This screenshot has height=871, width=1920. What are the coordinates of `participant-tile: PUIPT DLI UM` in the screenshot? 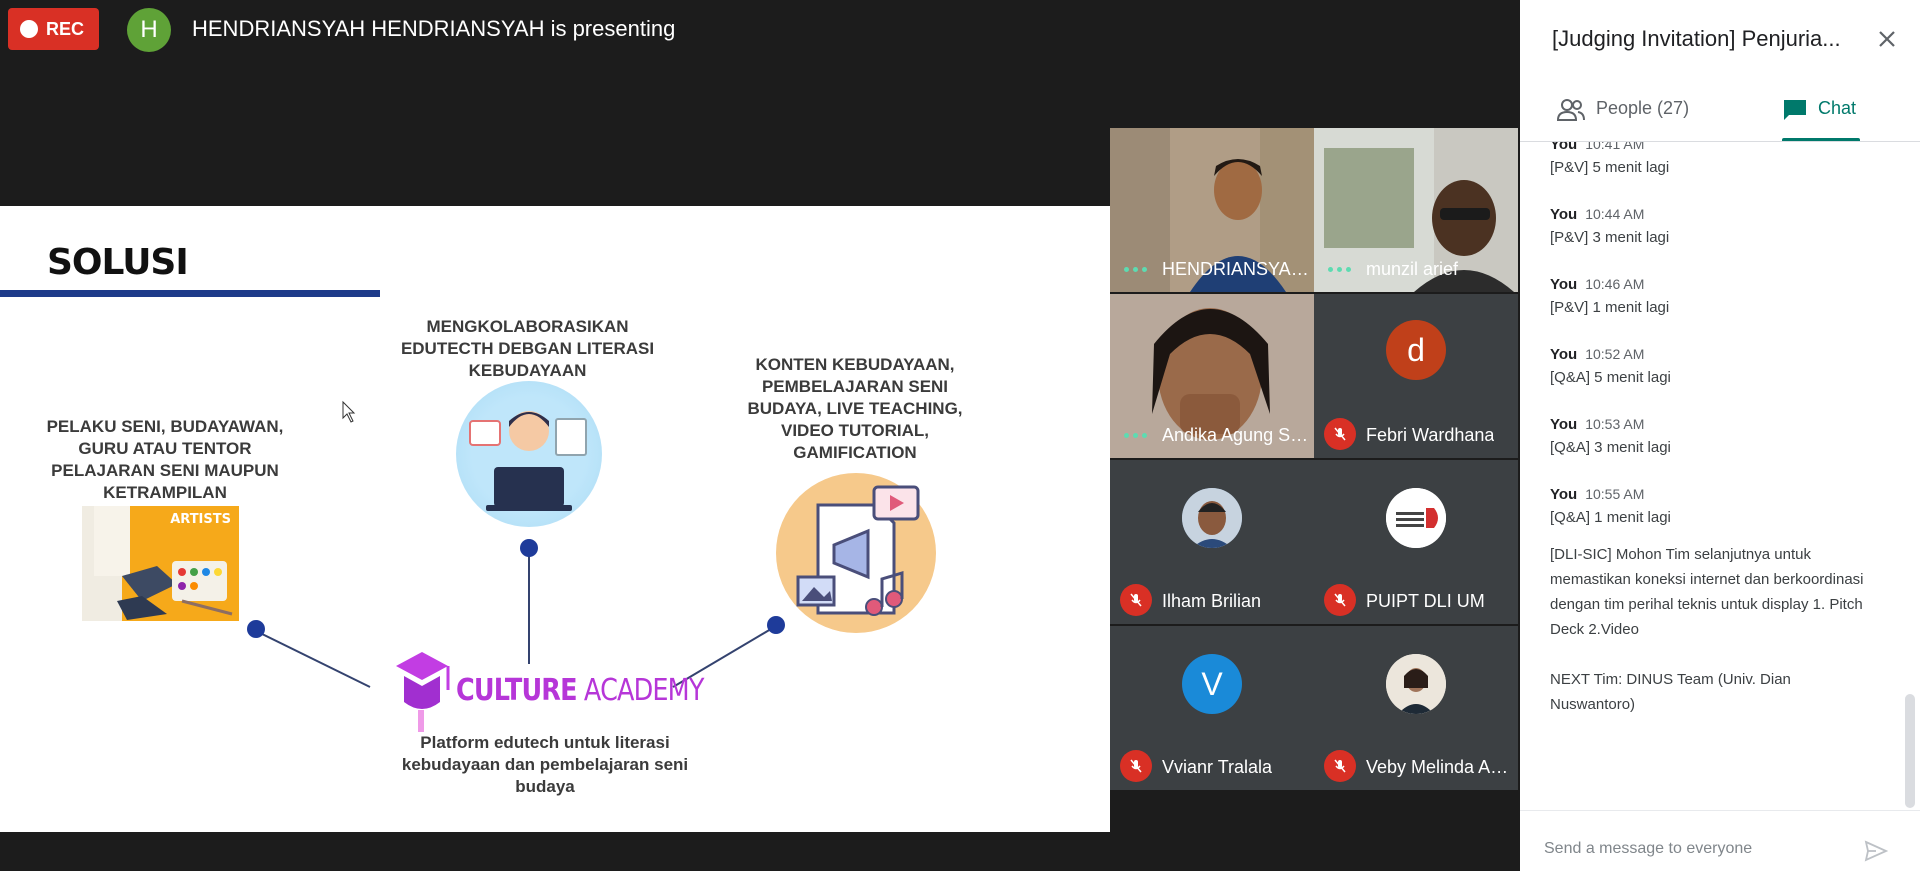 It's located at (1416, 542).